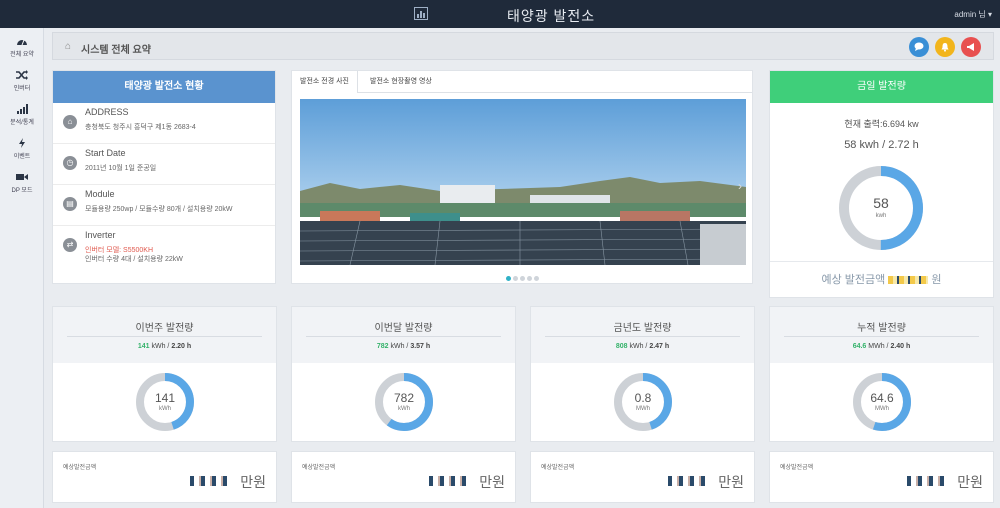 The image size is (1000, 508). I want to click on next-slide-arrow: ›, so click(740, 186).